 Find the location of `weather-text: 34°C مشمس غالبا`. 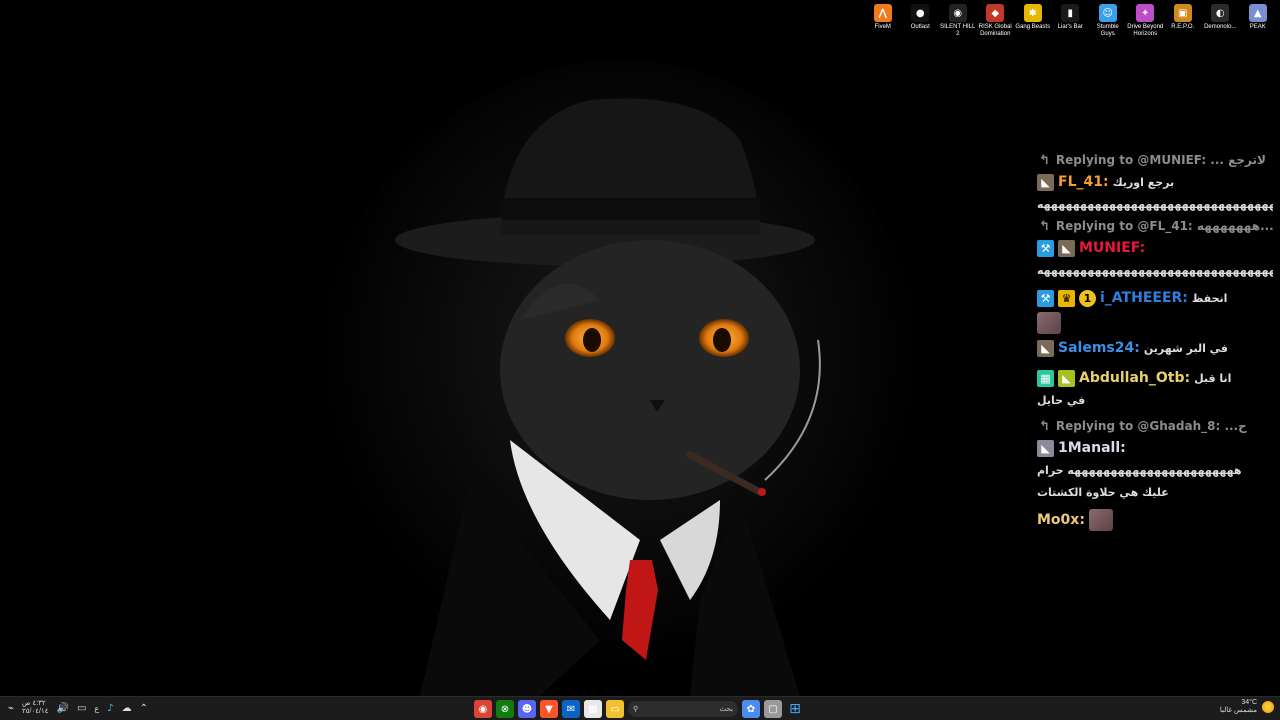

weather-text: 34°C مشمس غالبا is located at coordinates (1238, 706).